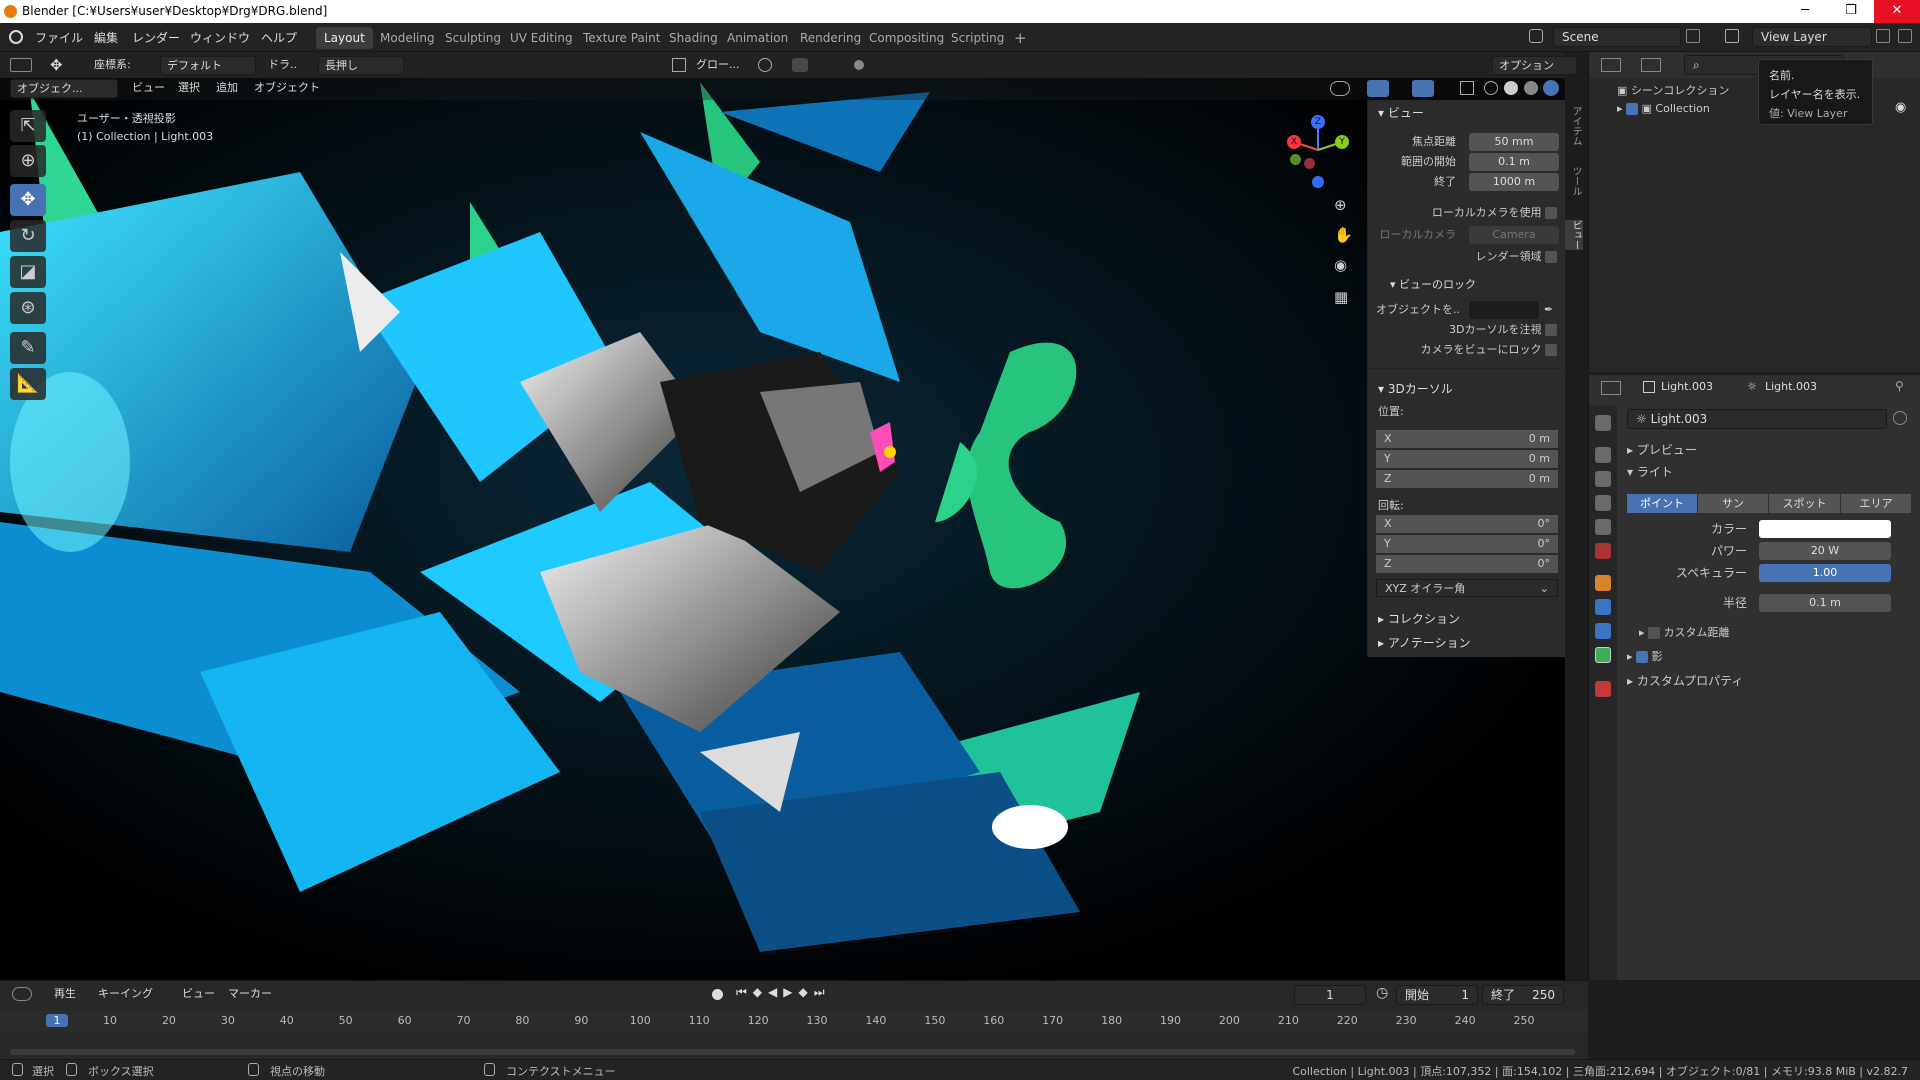  What do you see at coordinates (1662, 450) in the screenshot?
I see `preview-panel-header: ▸ プレビュー` at bounding box center [1662, 450].